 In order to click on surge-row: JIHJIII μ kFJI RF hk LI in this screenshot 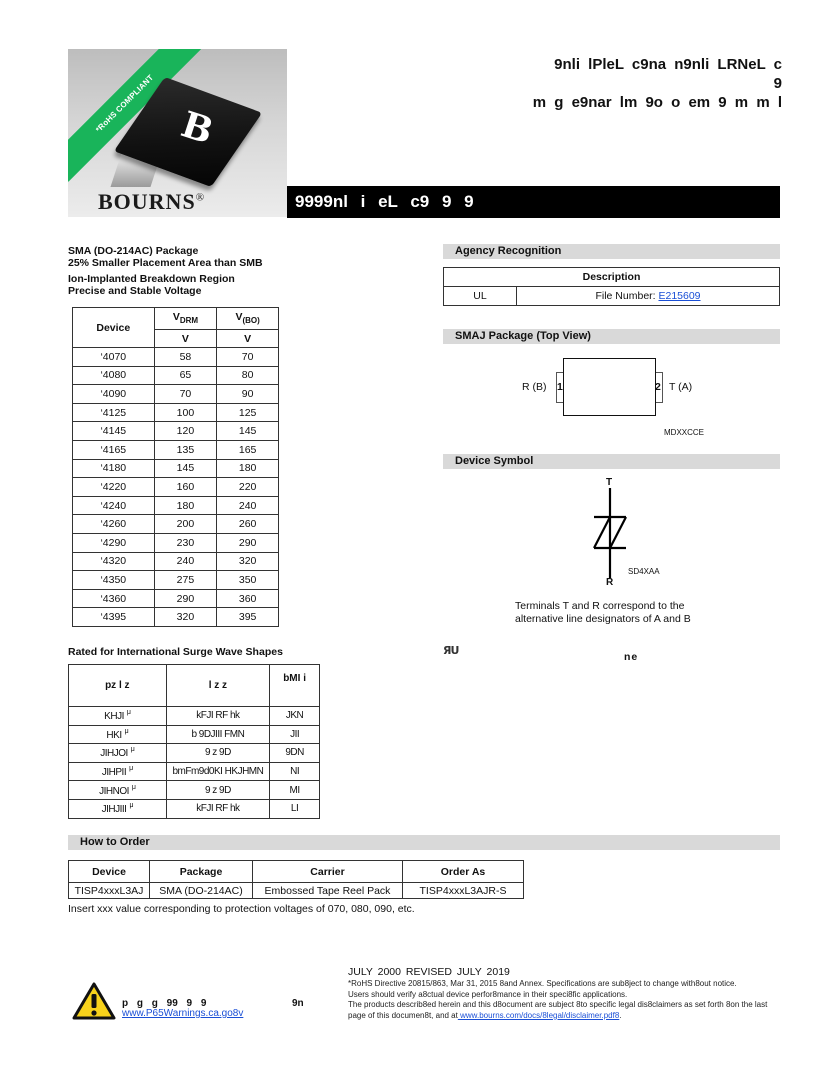, I will do `click(194, 808)`.